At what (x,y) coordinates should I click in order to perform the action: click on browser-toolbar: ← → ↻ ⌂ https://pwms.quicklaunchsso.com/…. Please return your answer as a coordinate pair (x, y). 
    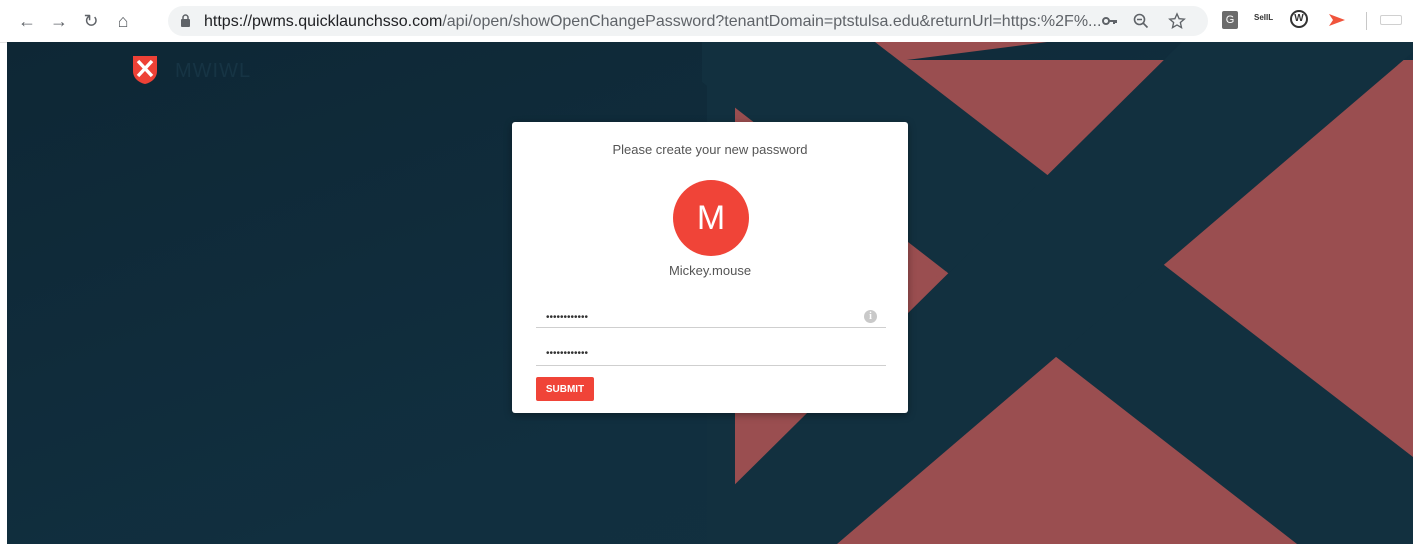
    Looking at the image, I should click on (706, 21).